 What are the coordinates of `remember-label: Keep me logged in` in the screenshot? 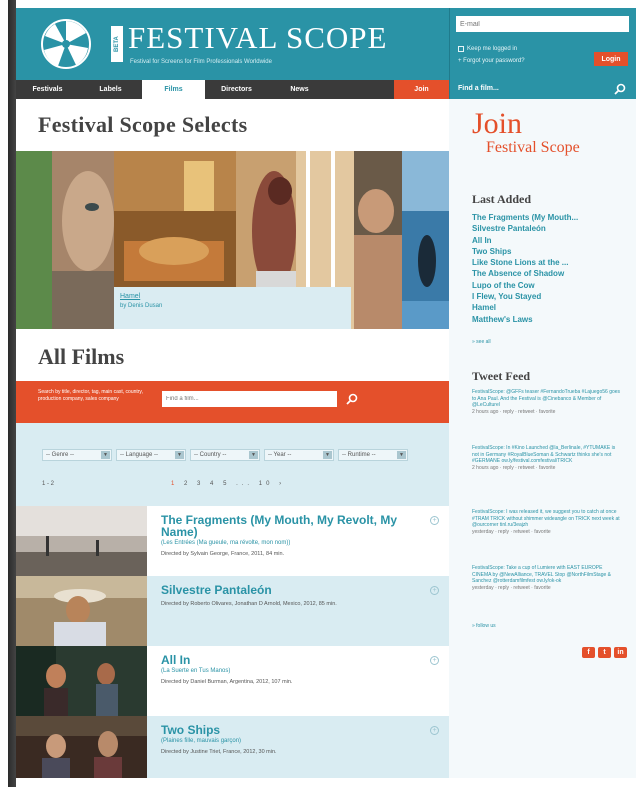 It's located at (492, 49).